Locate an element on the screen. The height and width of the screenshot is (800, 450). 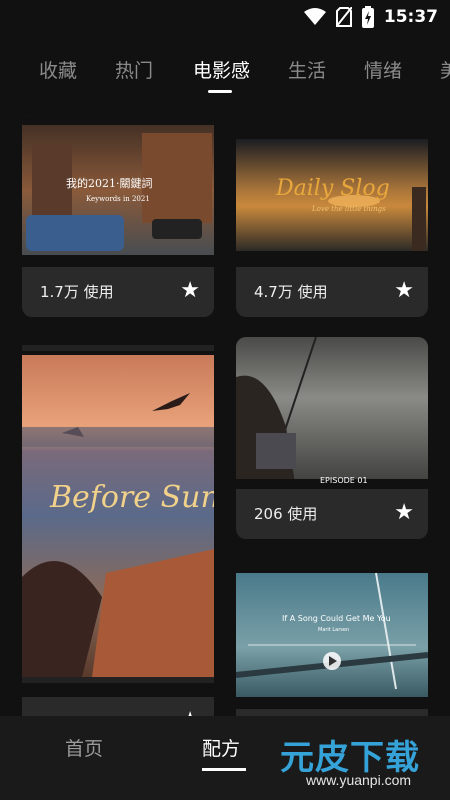
tab-beauty: 美 is located at coordinates (445, 69).